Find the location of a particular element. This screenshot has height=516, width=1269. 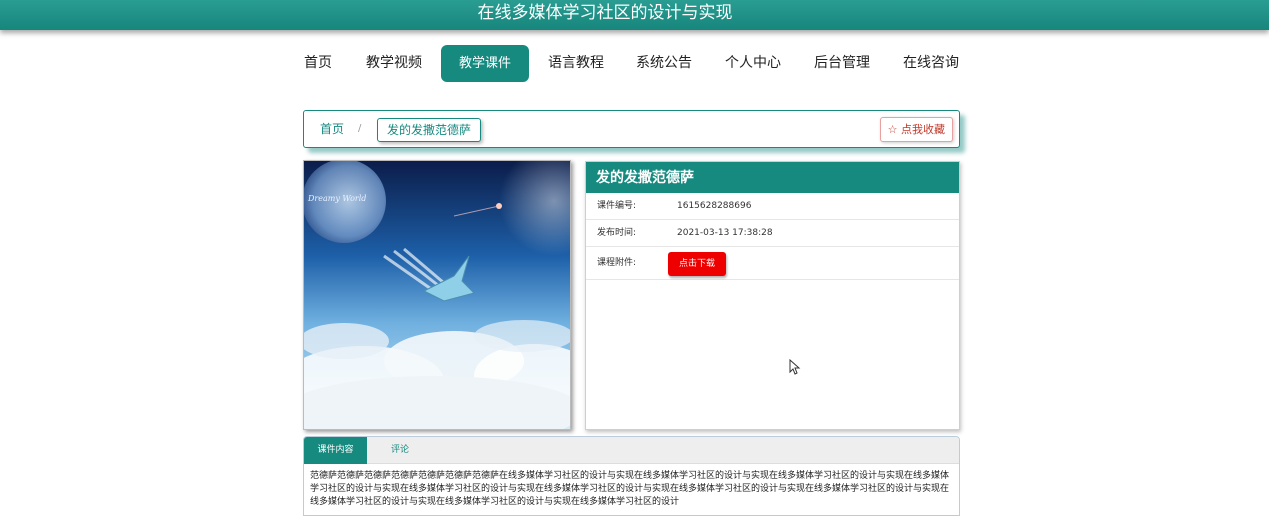

breadcrumb-home-link: 首页 is located at coordinates (332, 129).